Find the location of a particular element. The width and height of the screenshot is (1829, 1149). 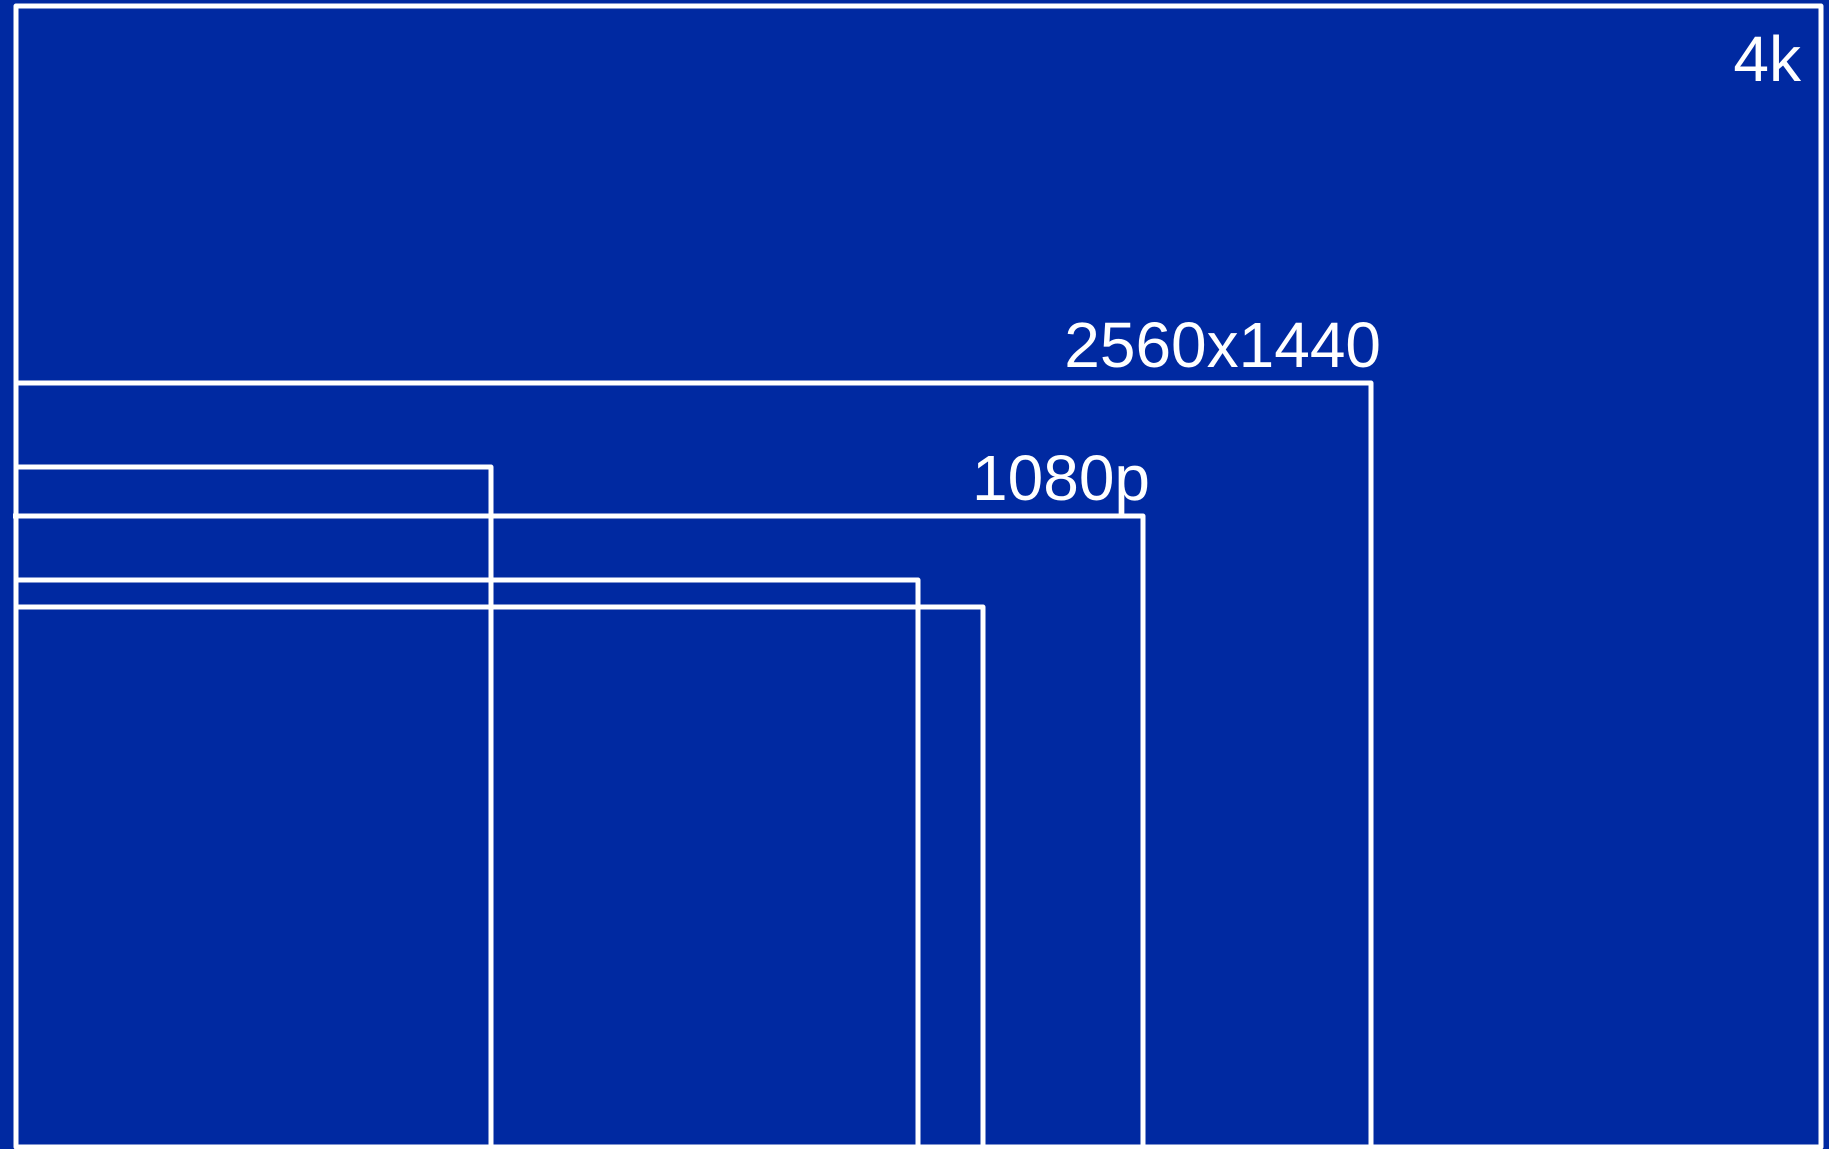

label-1080p: 1080p is located at coordinates (1061, 478).